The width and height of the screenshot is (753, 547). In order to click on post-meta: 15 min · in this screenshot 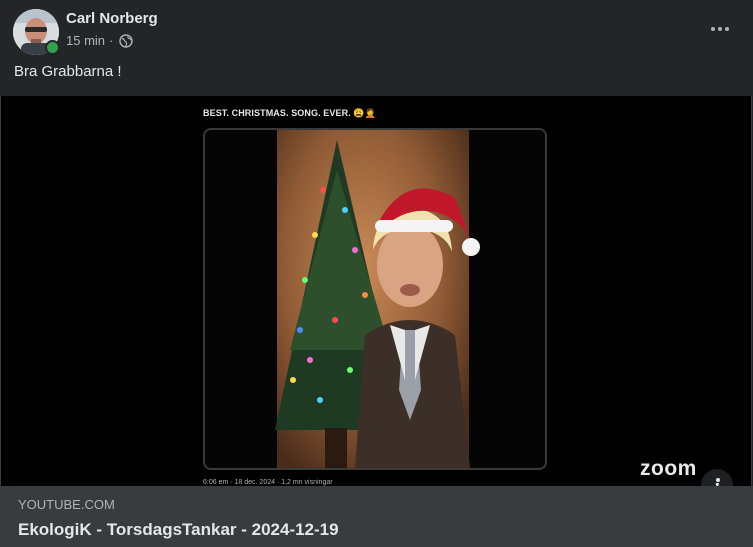, I will do `click(100, 40)`.